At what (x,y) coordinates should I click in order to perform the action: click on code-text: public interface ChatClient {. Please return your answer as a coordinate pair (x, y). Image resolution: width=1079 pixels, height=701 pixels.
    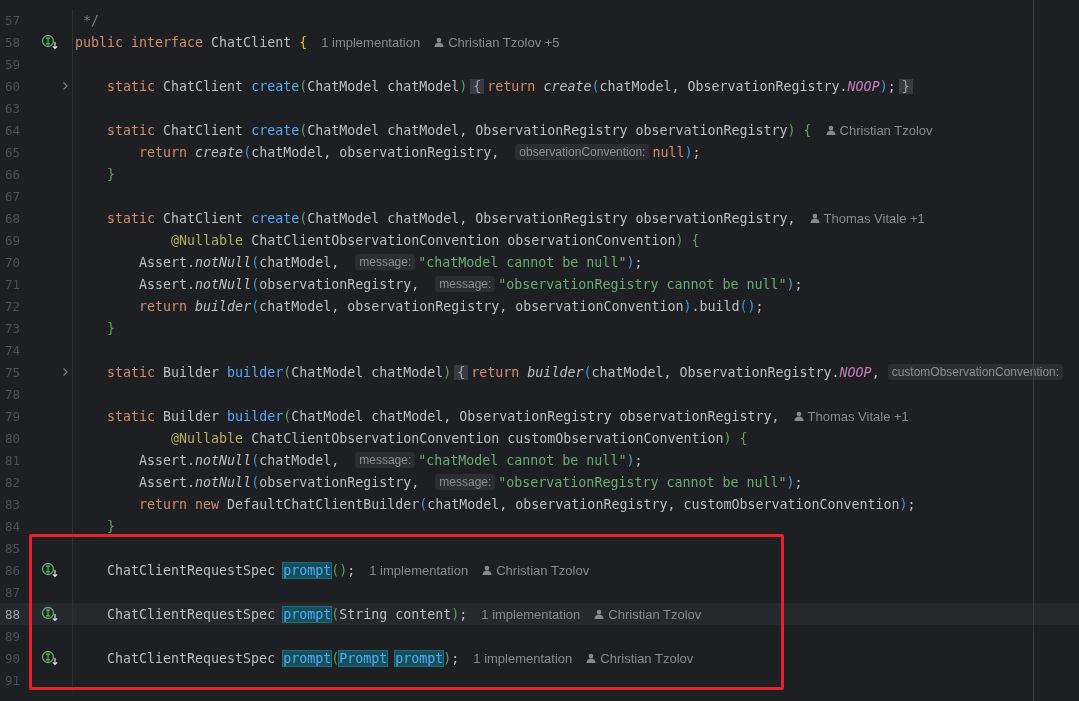
    Looking at the image, I should click on (191, 42).